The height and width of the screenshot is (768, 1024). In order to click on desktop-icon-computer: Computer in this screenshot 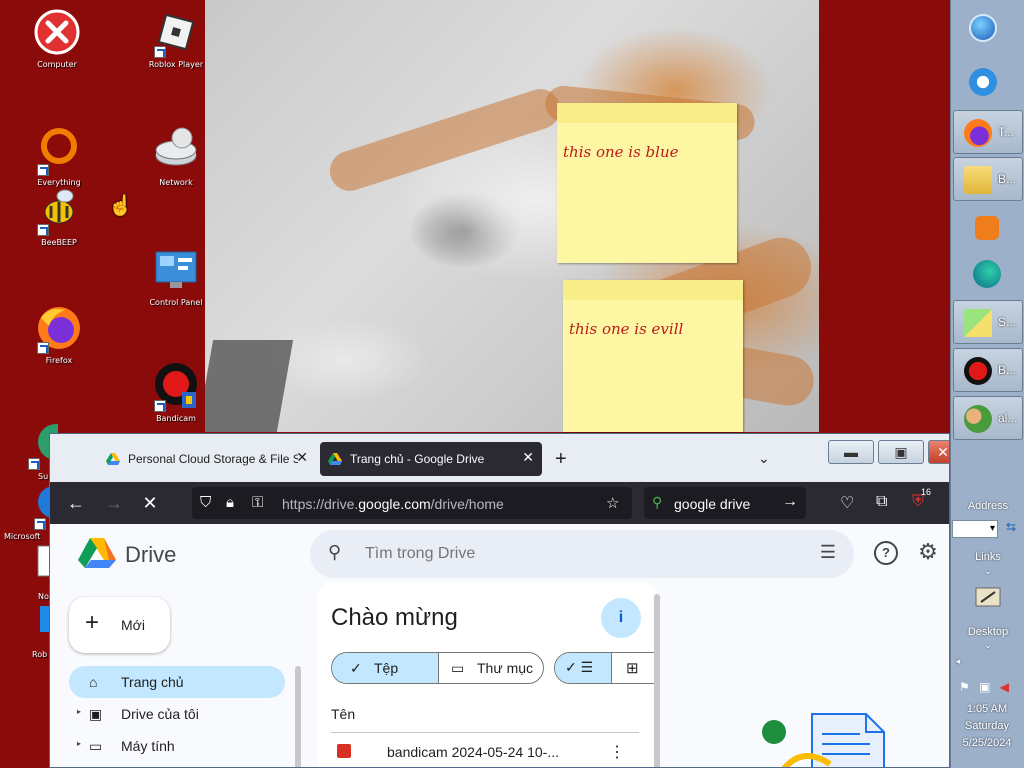, I will do `click(57, 38)`.